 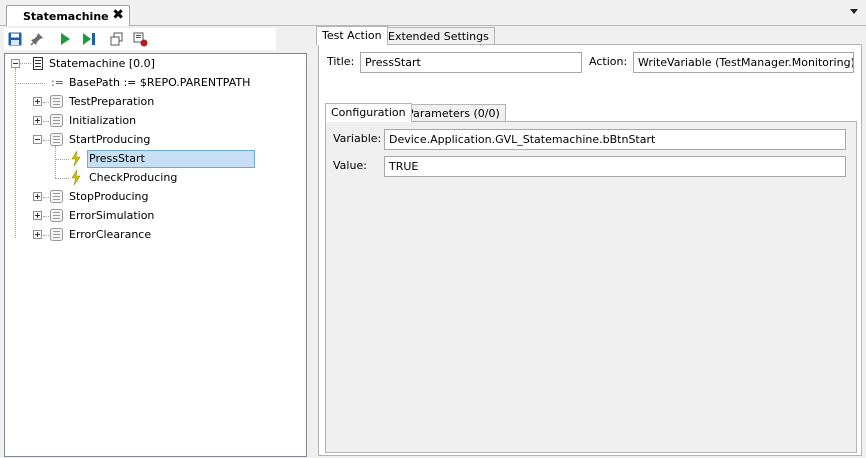 I want to click on step-icon, so click(x=89, y=39).